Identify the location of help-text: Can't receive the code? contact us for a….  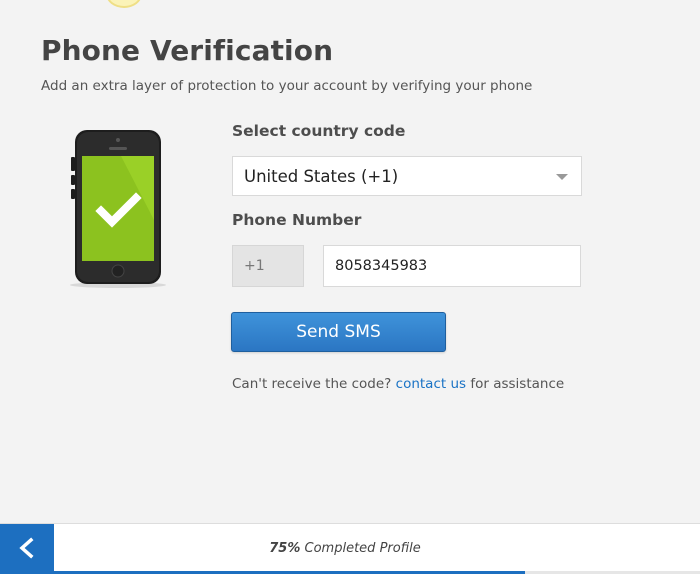
(398, 384).